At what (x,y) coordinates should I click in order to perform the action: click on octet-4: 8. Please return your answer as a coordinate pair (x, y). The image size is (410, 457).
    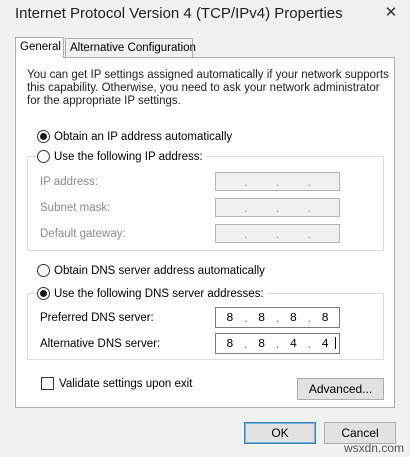
    Looking at the image, I should click on (325, 317).